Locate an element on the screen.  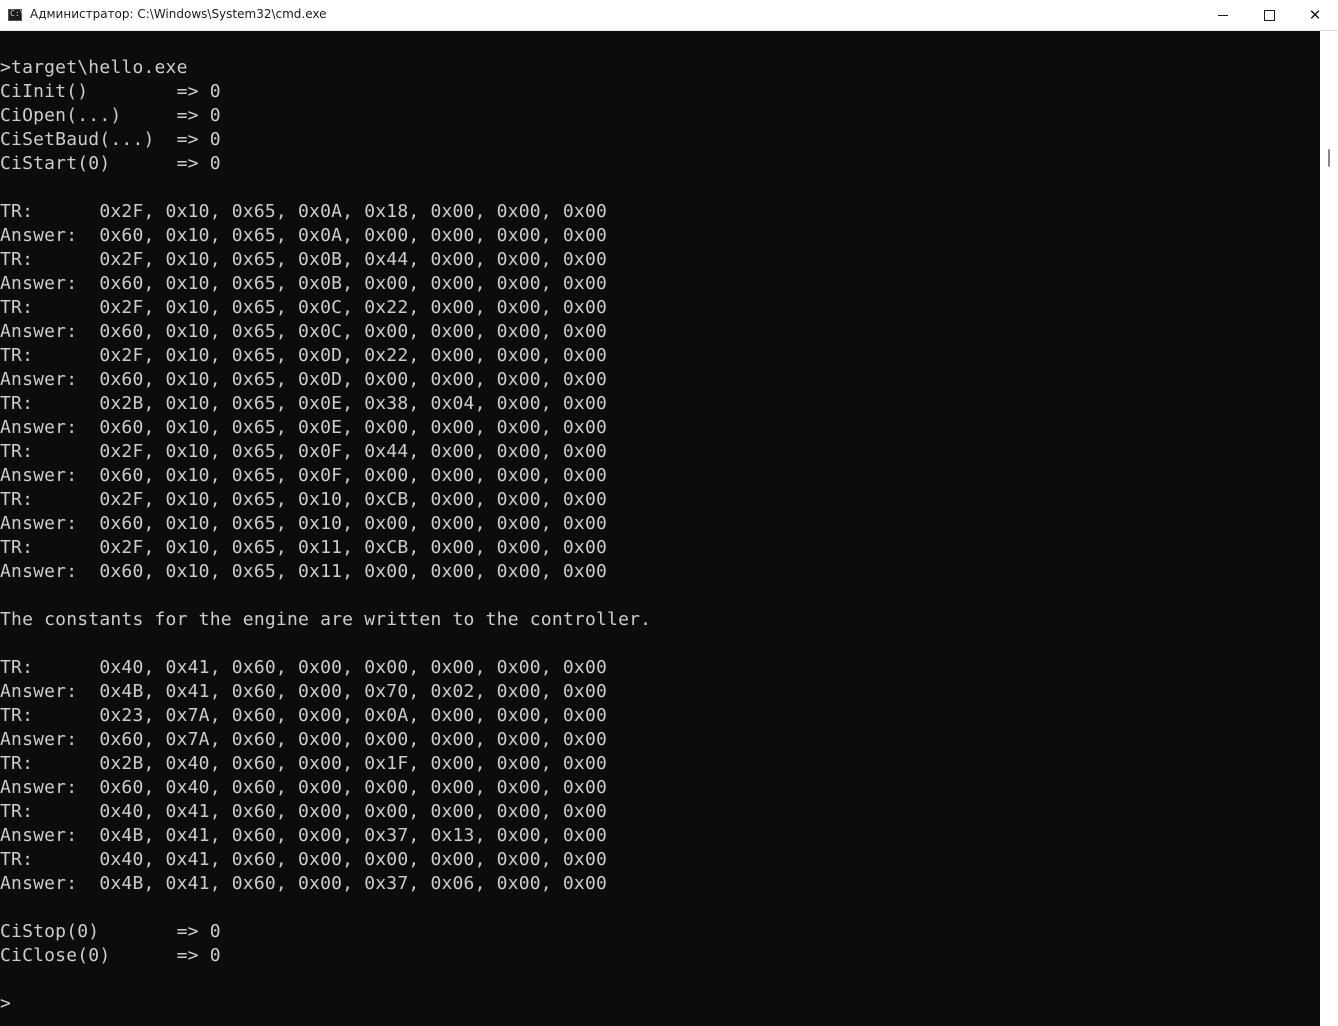
close-icon: ✕ is located at coordinates (1315, 14).